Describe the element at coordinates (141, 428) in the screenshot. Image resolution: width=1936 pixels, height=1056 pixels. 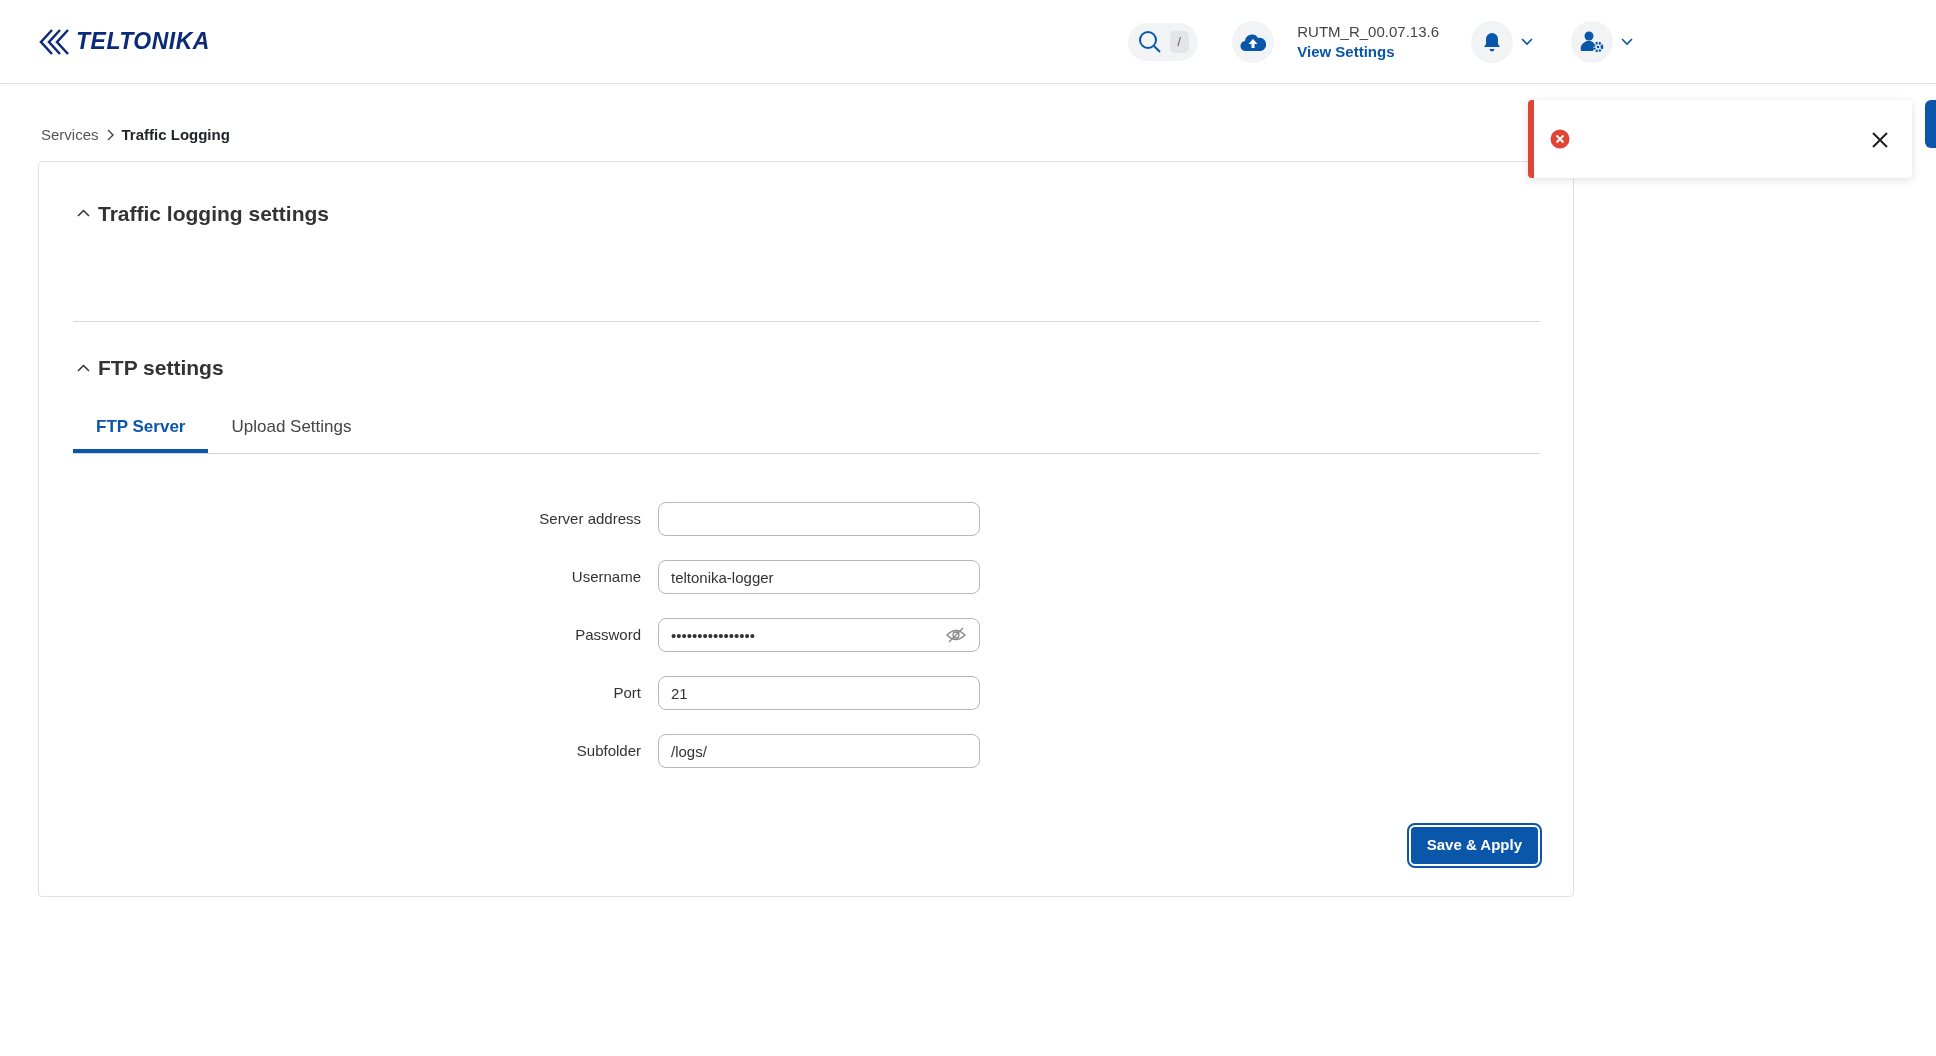
I see `tab: FTP Server` at that location.